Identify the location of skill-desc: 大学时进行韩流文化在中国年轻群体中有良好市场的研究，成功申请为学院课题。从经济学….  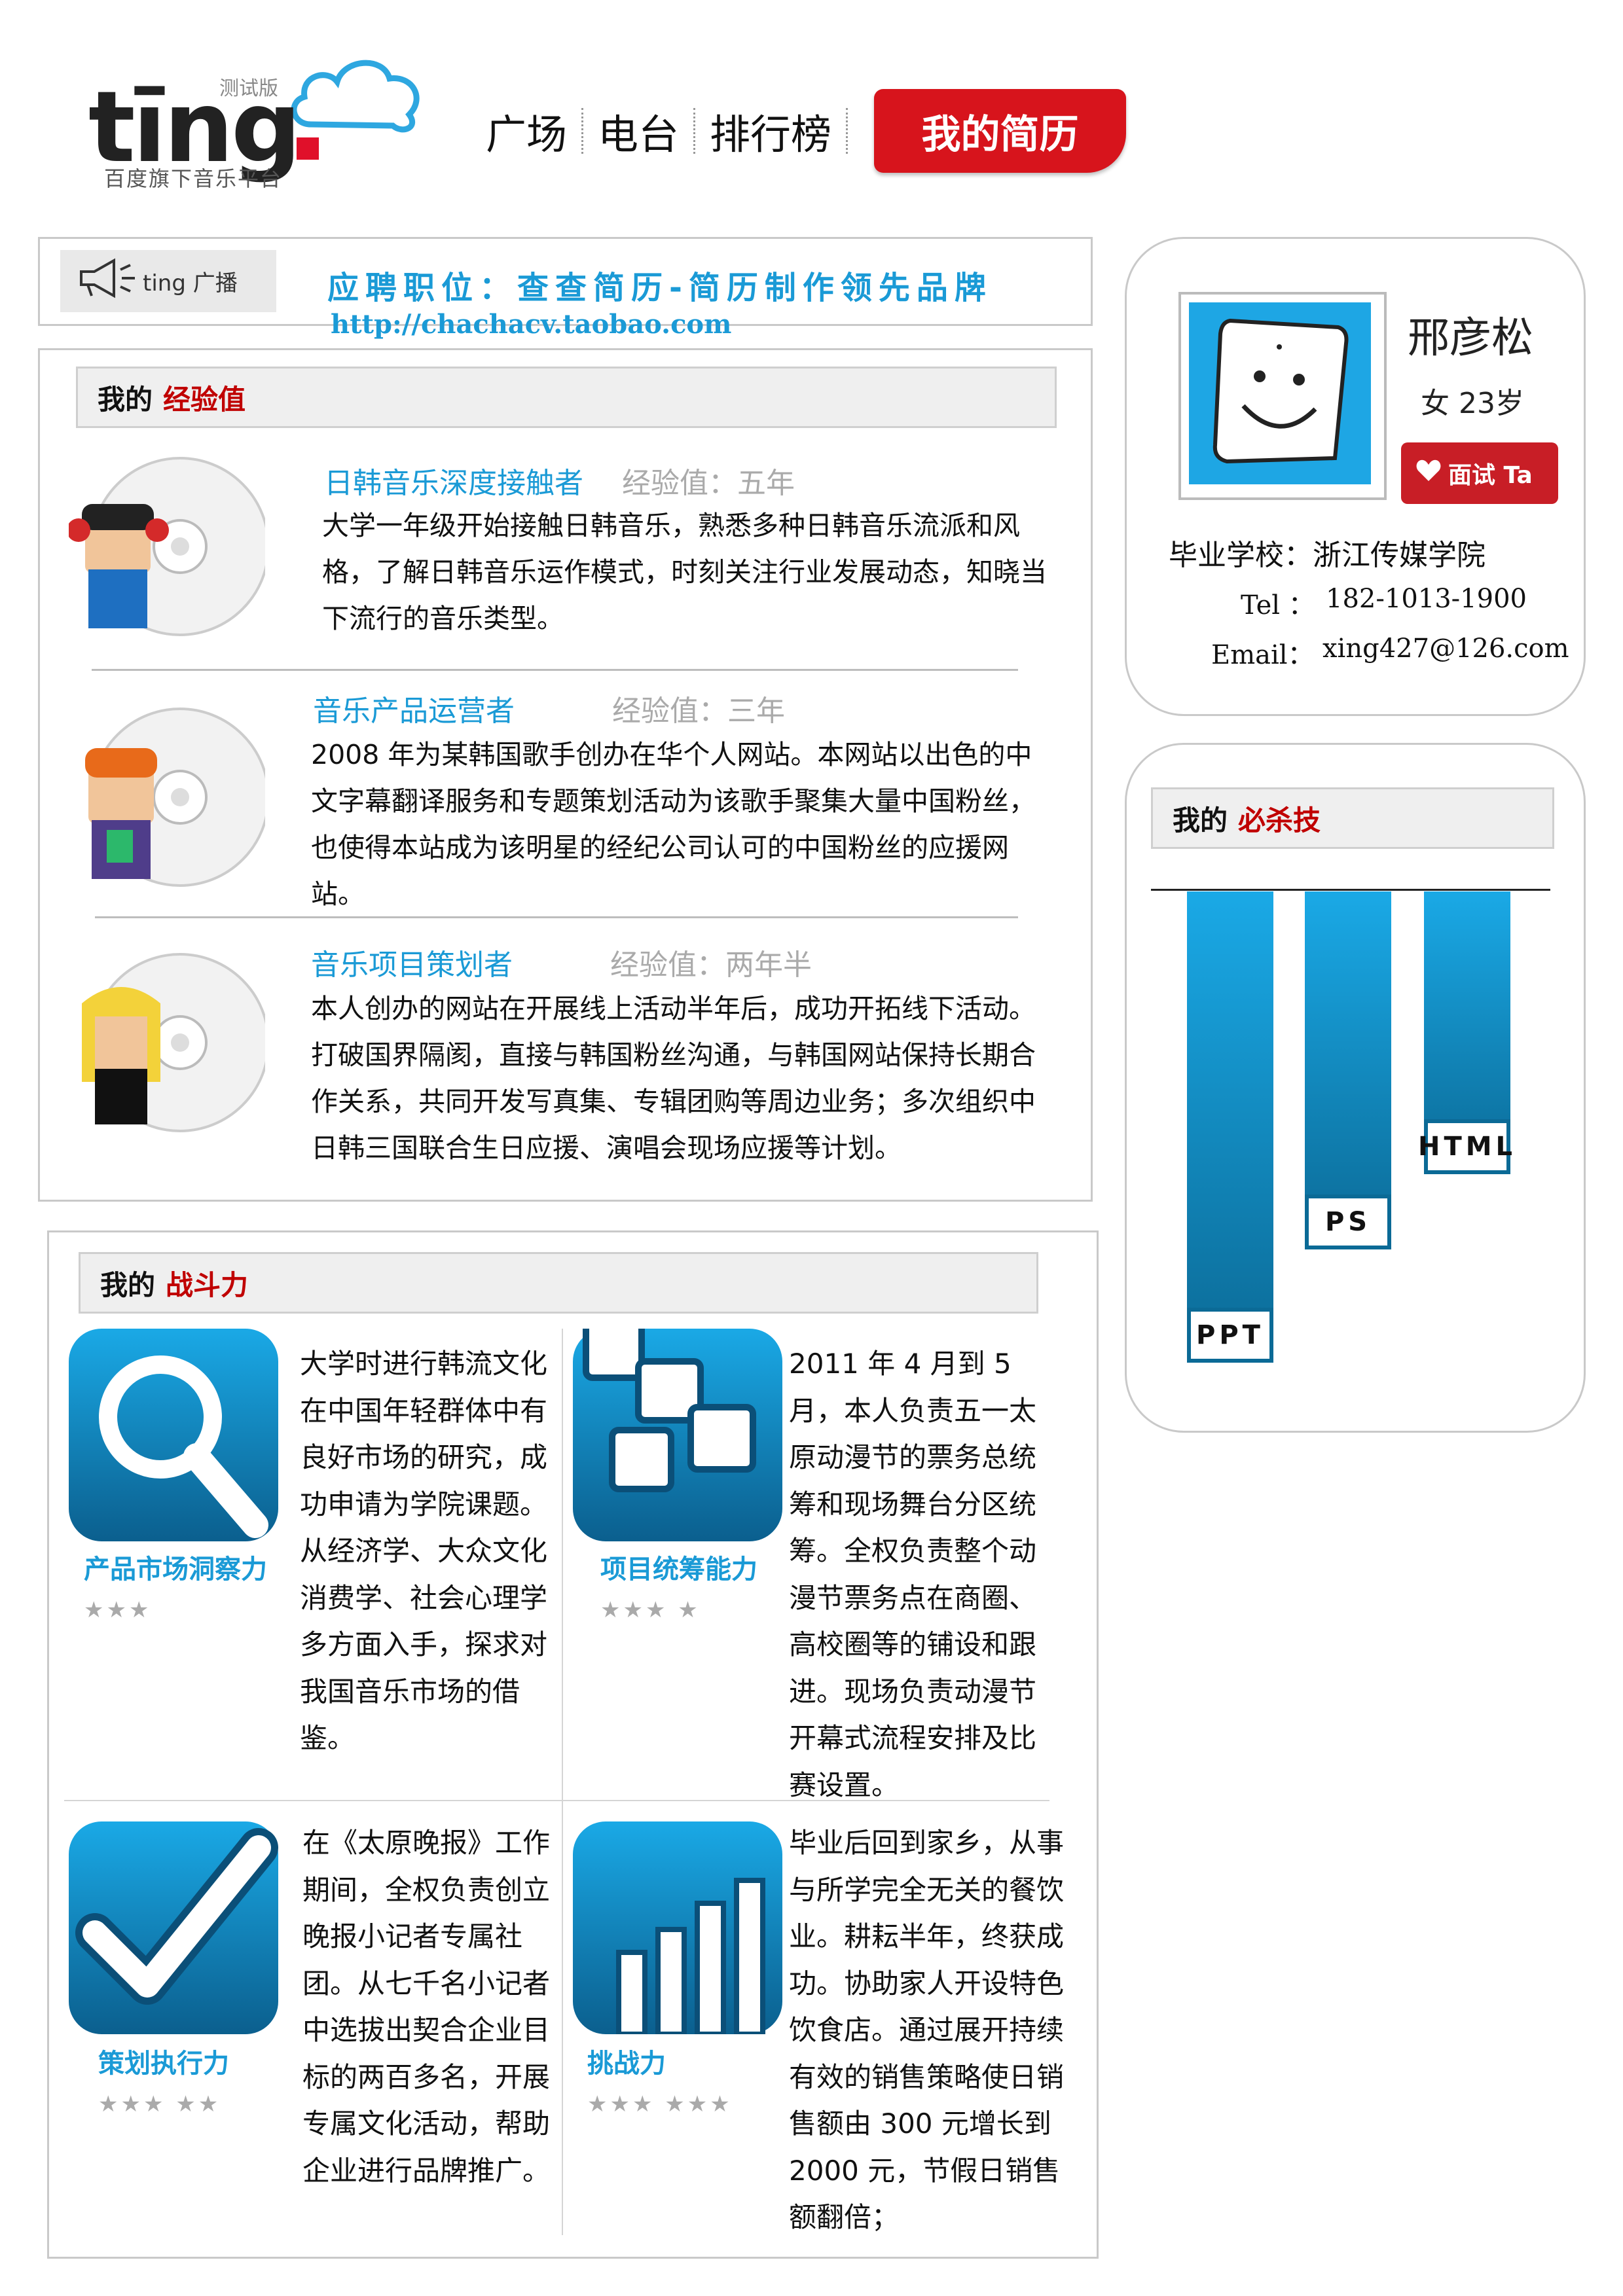
(424, 1551).